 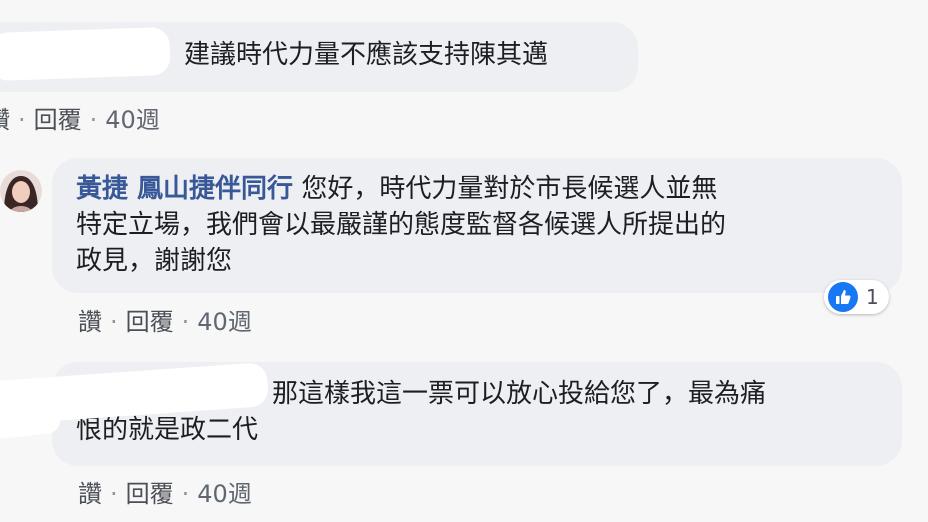 What do you see at coordinates (509, 189) in the screenshot?
I see `comment-text-line: 您好，時代力量對於市長候選人並無` at bounding box center [509, 189].